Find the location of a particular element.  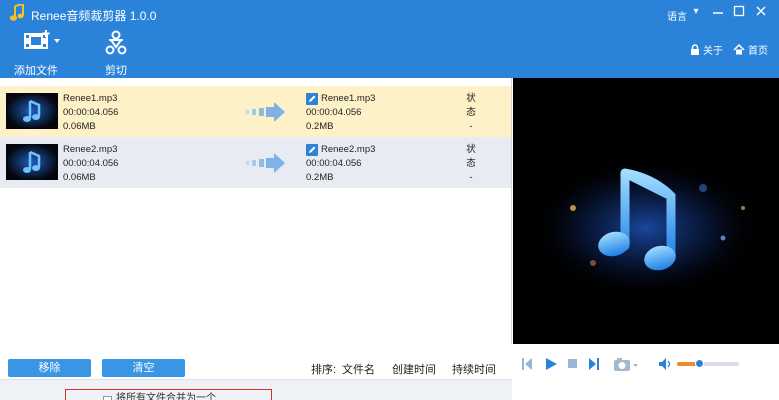

file-name: Renee2.mp3 is located at coordinates (90, 149).